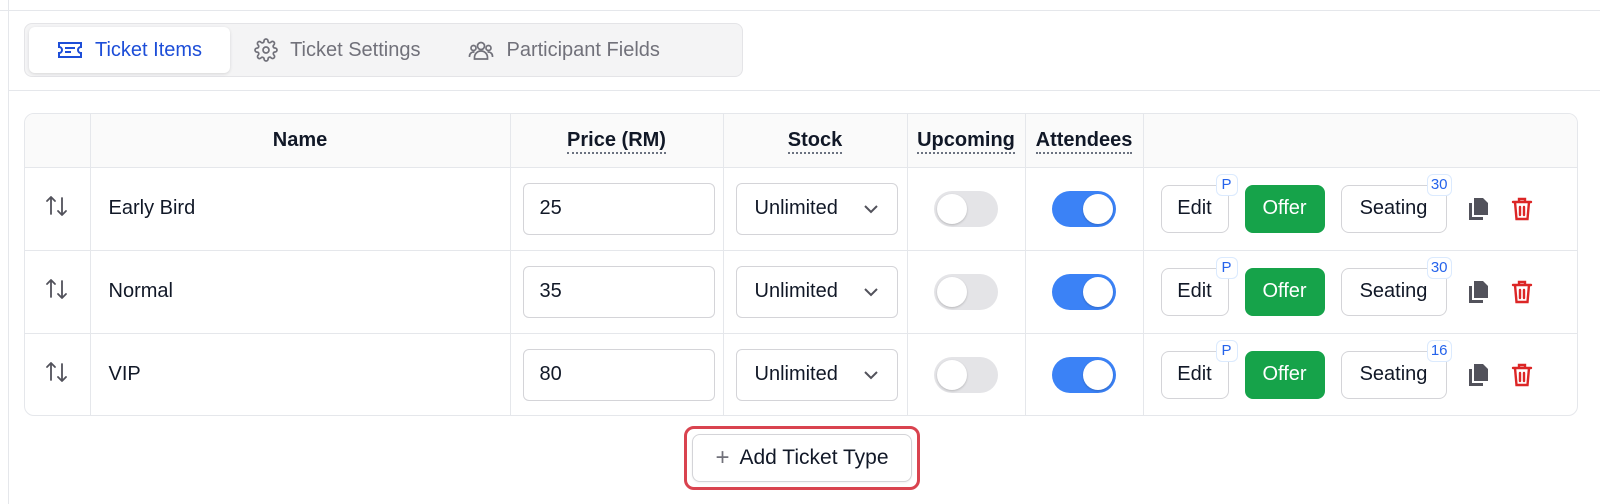  I want to click on tab-ticket-items: Ticket Items, so click(130, 50).